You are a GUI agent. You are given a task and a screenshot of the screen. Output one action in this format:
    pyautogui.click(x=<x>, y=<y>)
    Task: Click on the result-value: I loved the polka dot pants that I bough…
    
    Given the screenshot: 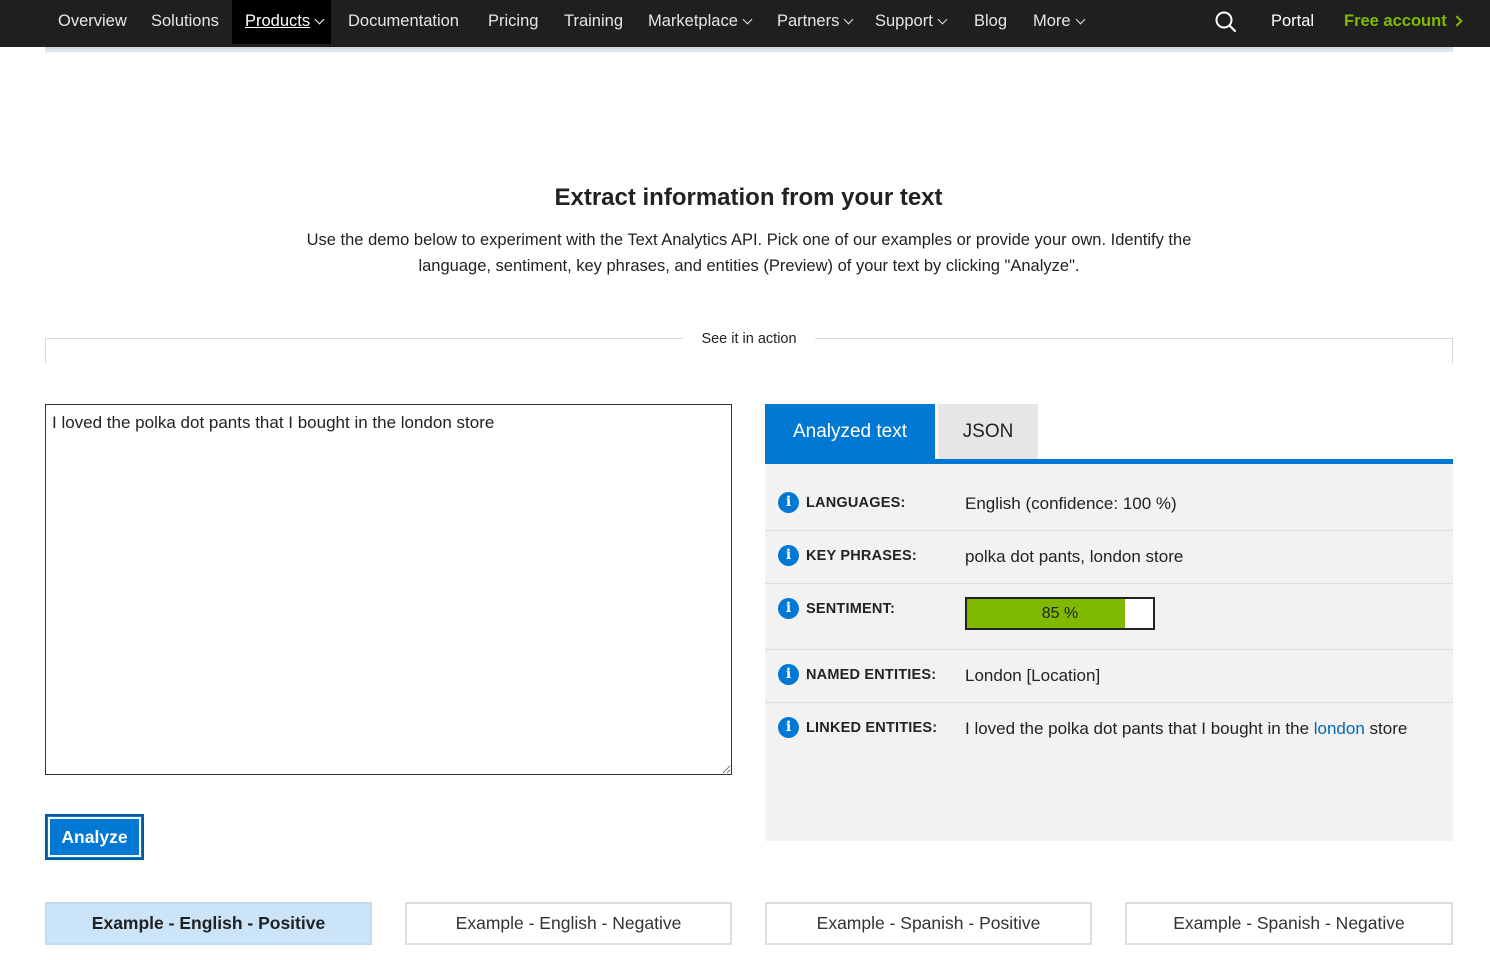 What is the action you would take?
    pyautogui.click(x=1186, y=729)
    